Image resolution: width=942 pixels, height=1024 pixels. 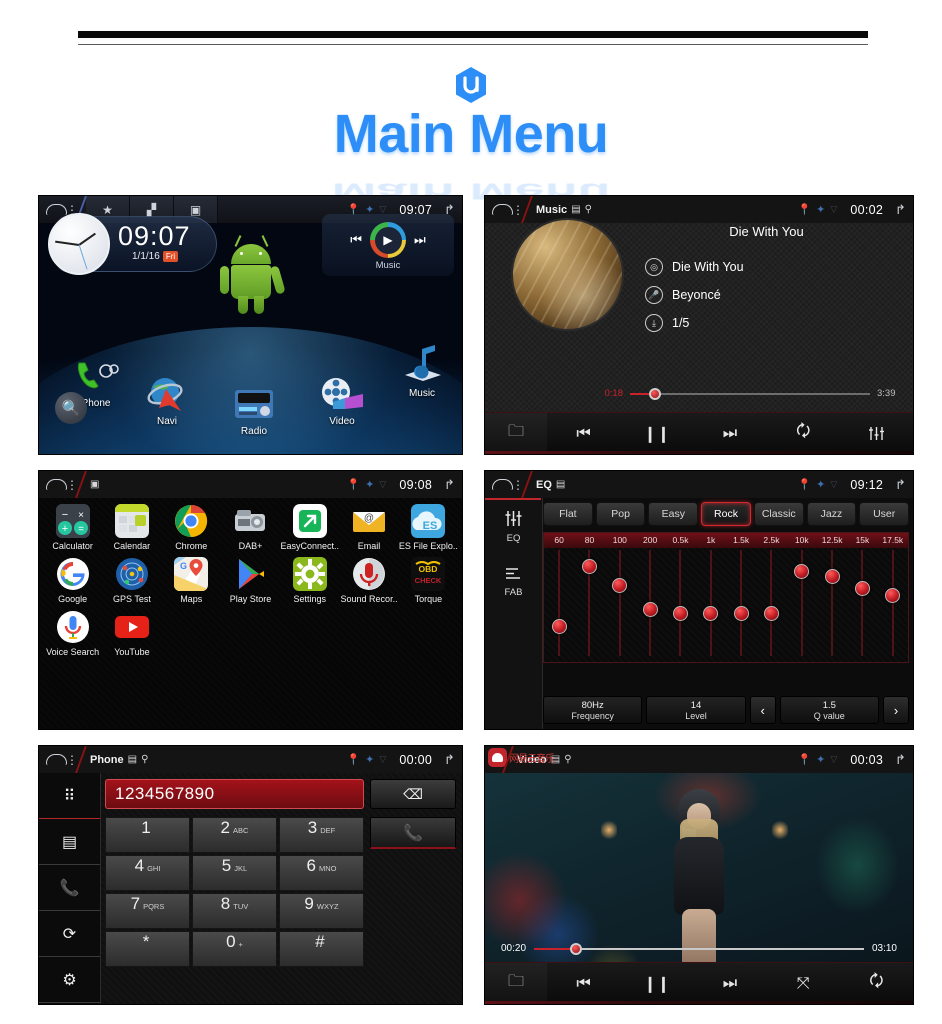 What do you see at coordinates (69, 842) in the screenshot?
I see `contacts-book-icon: ▤` at bounding box center [69, 842].